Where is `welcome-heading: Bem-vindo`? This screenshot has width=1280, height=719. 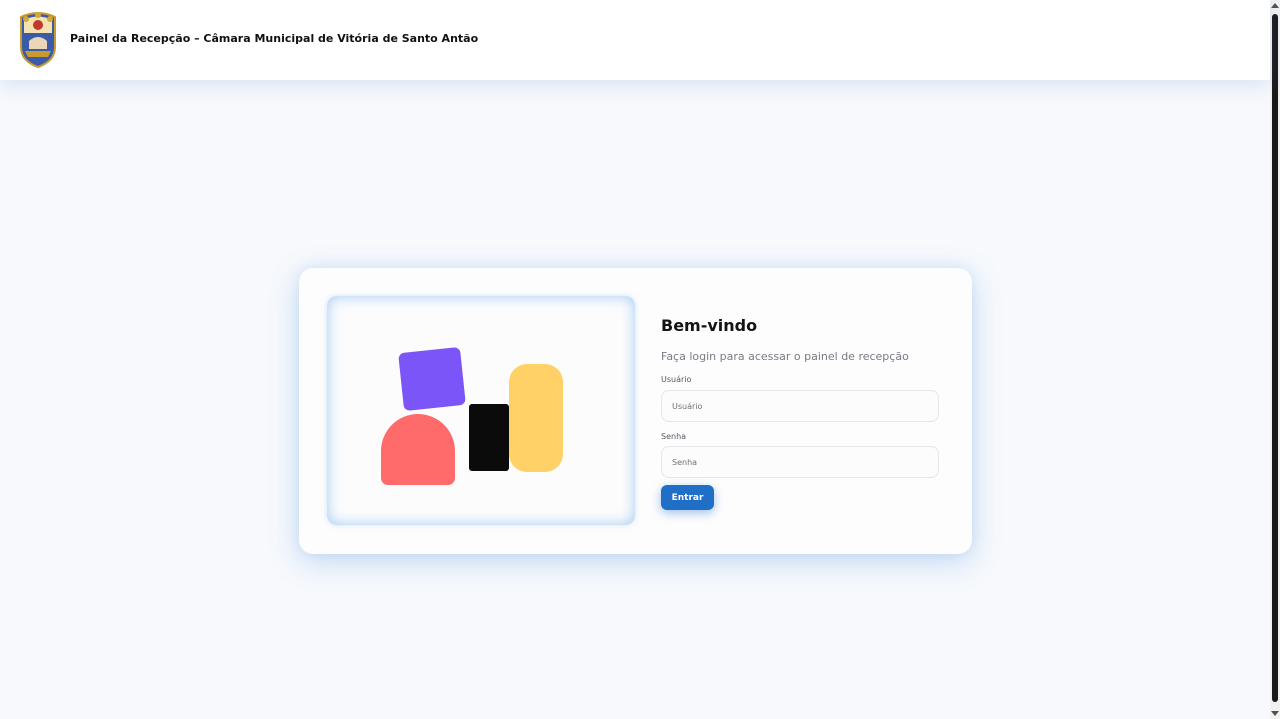
welcome-heading: Bem-vindo is located at coordinates (709, 325).